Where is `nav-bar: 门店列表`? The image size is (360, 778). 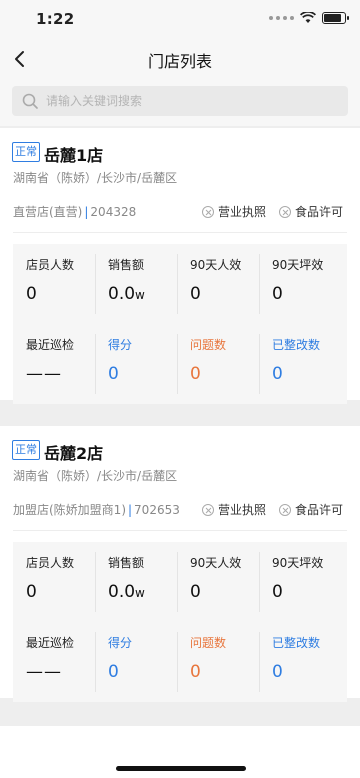 nav-bar: 门店列表 is located at coordinates (180, 59).